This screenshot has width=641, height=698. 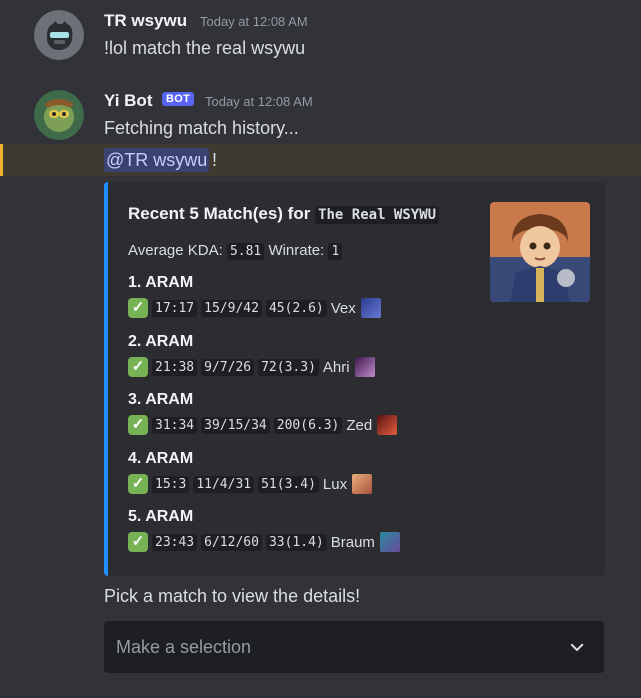 I want to click on bot-badge: BOT, so click(x=178, y=99).